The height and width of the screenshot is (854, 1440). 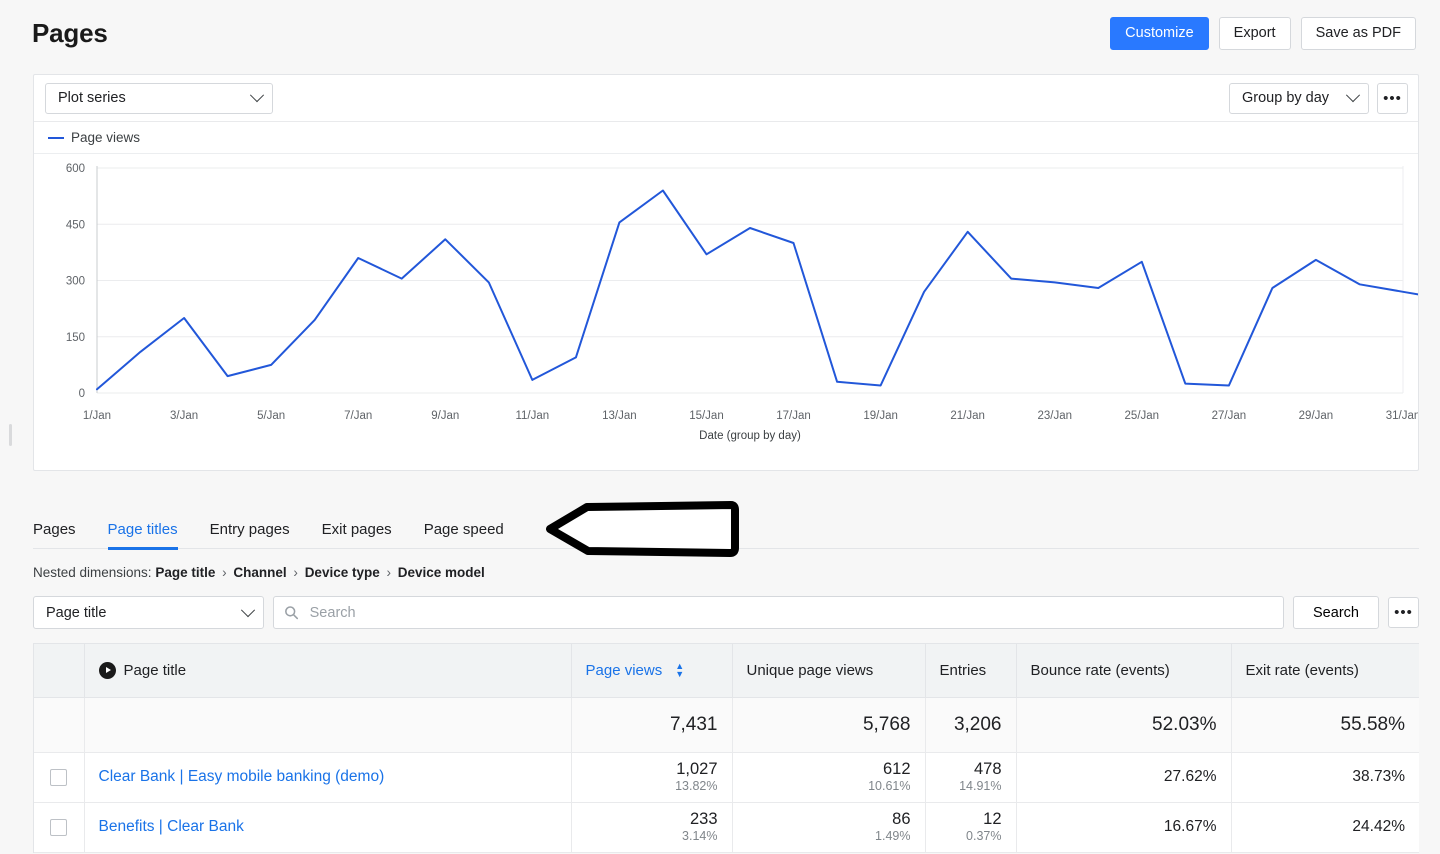 What do you see at coordinates (1124, 671) in the screenshot?
I see `column-header-bounce-rate: Bounce rate (events)` at bounding box center [1124, 671].